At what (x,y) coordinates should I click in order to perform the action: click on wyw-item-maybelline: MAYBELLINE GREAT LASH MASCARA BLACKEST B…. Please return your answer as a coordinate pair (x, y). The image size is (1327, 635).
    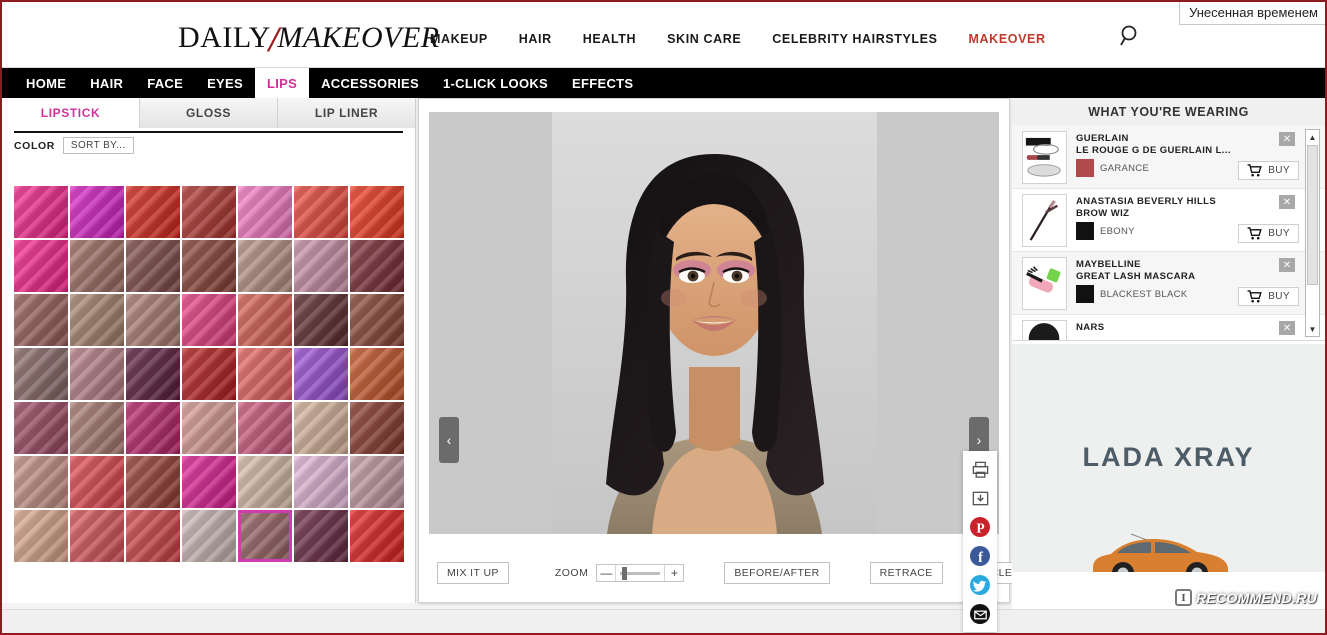
    Looking at the image, I should click on (1168, 283).